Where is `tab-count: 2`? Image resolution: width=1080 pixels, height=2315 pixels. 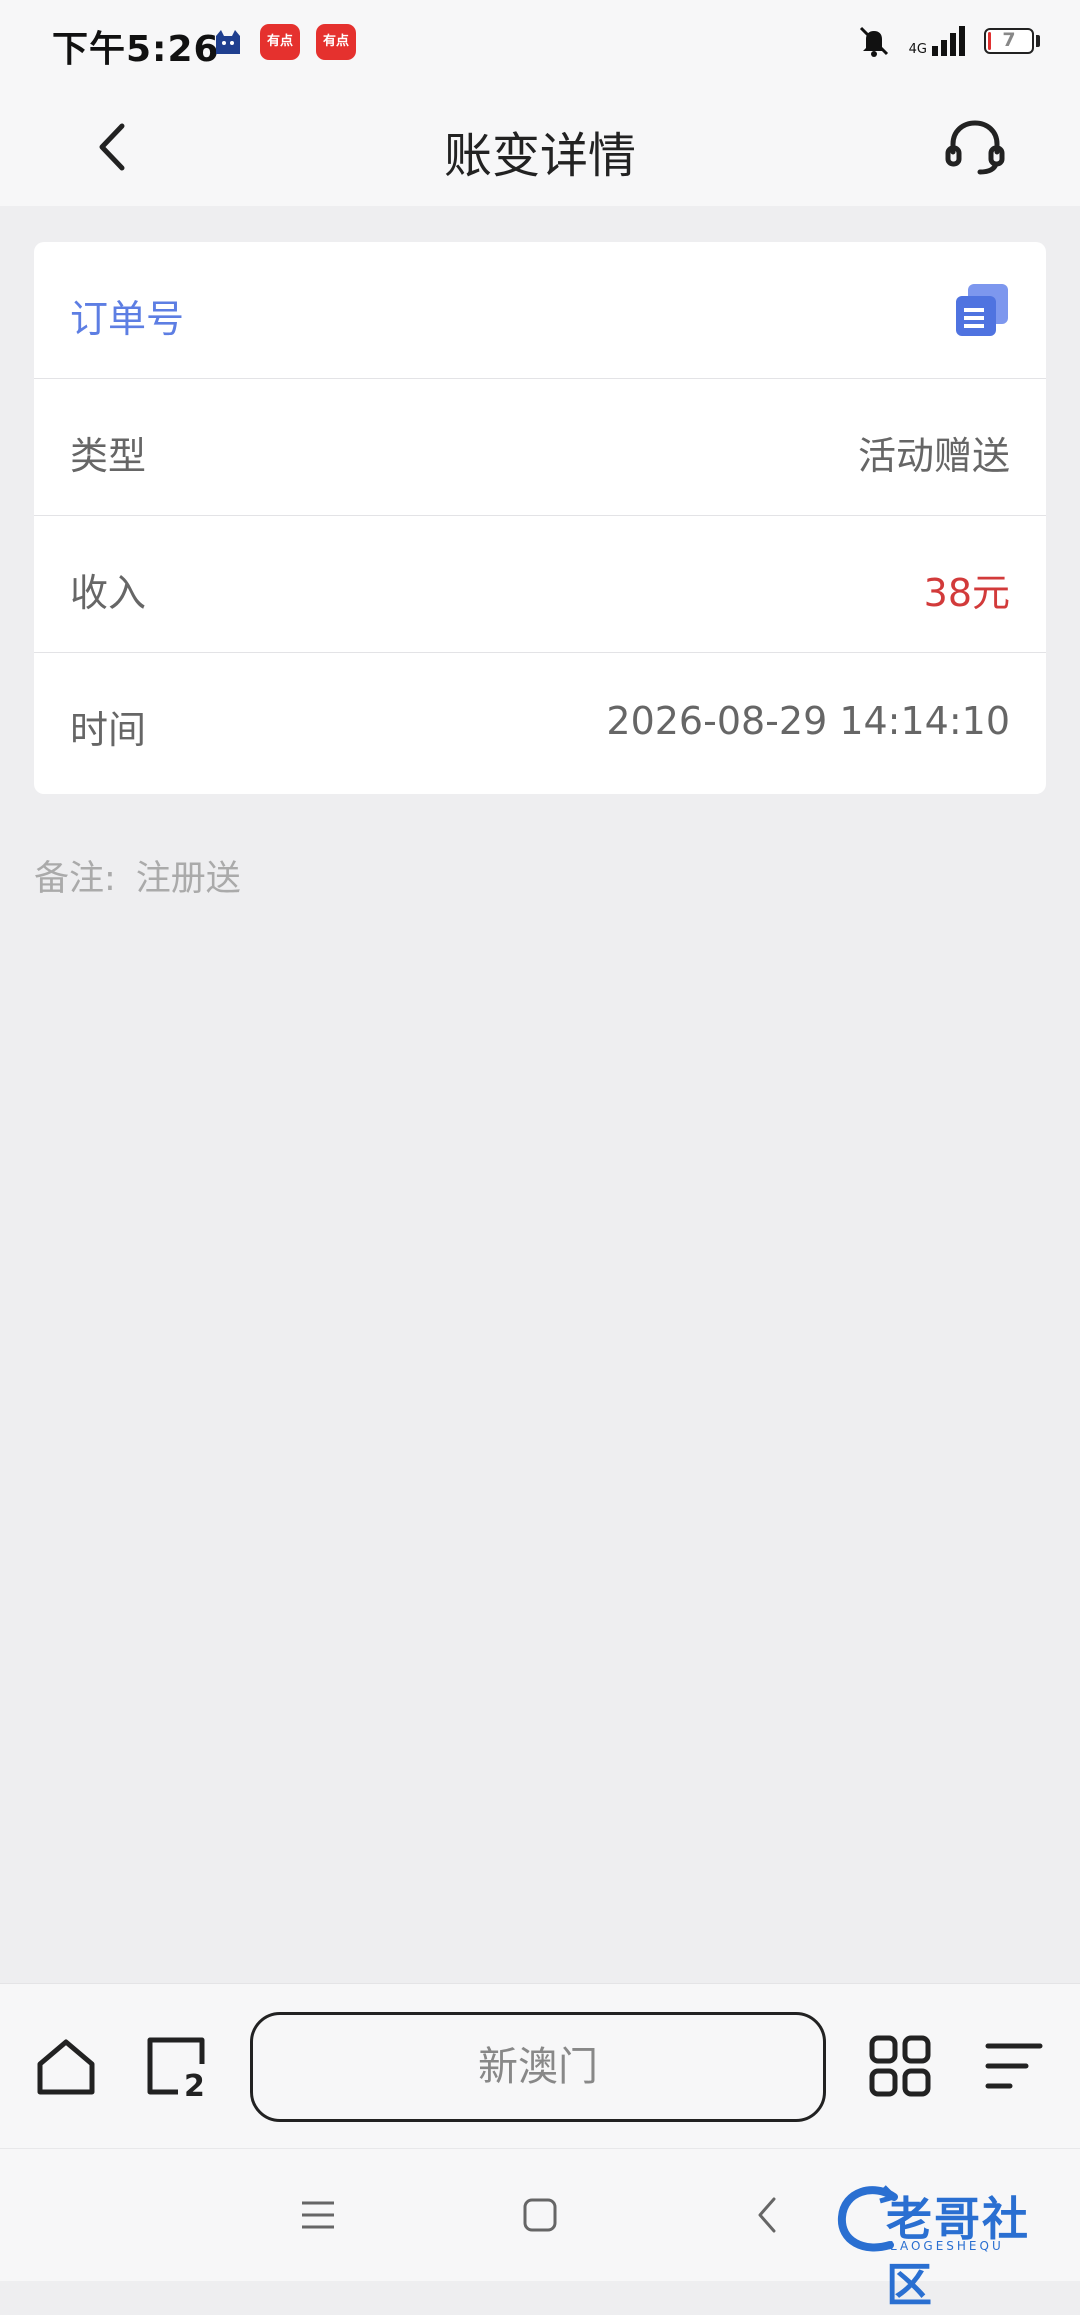
tab-count: 2 is located at coordinates (194, 2083).